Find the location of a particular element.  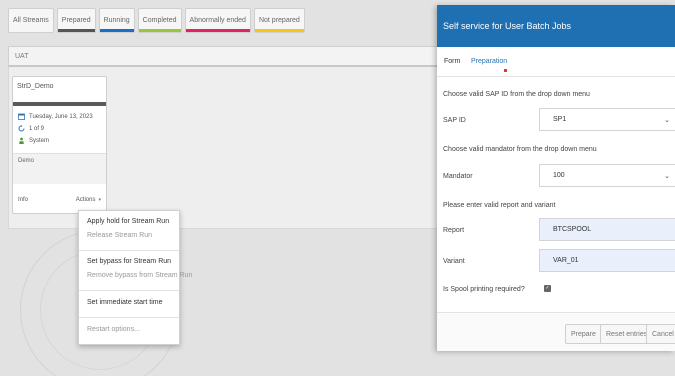

run-progress: 1 of 9 is located at coordinates (37, 128).